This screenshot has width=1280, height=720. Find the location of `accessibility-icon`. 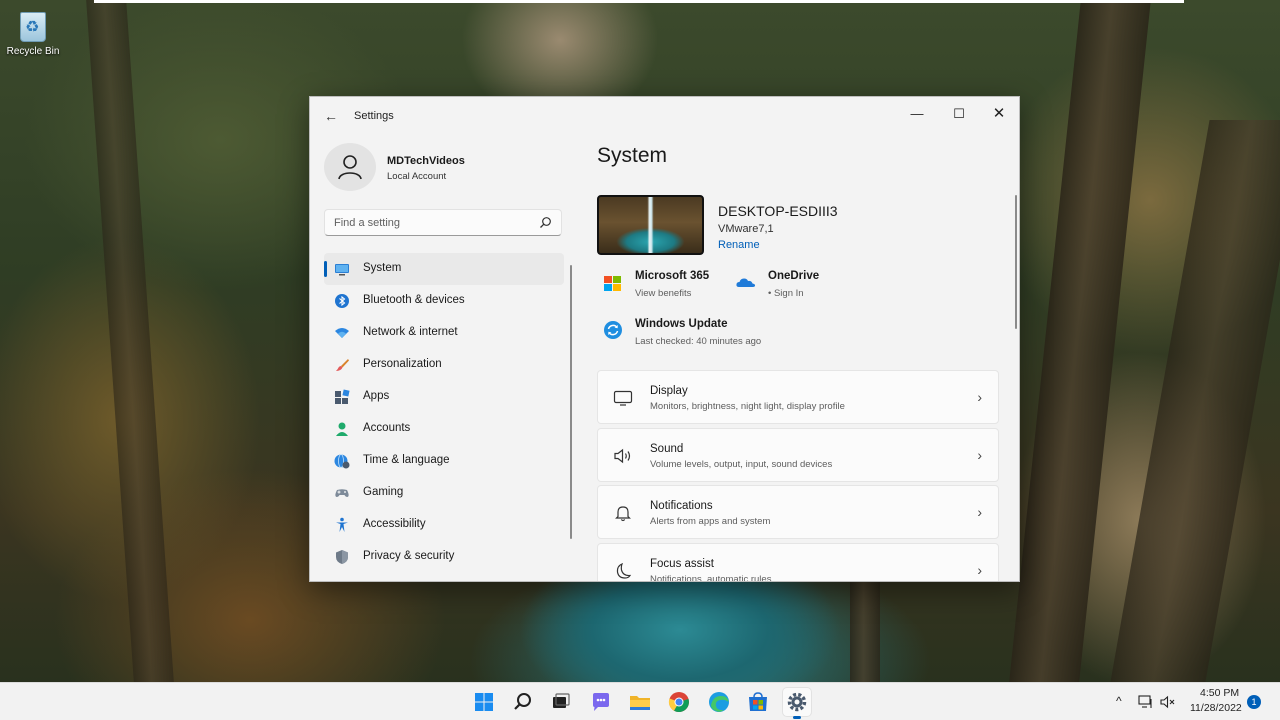

accessibility-icon is located at coordinates (342, 524).